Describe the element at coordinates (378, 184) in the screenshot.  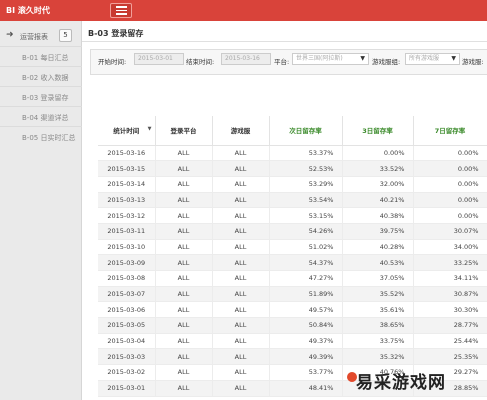
I see `table-cell: 32.00%` at that location.